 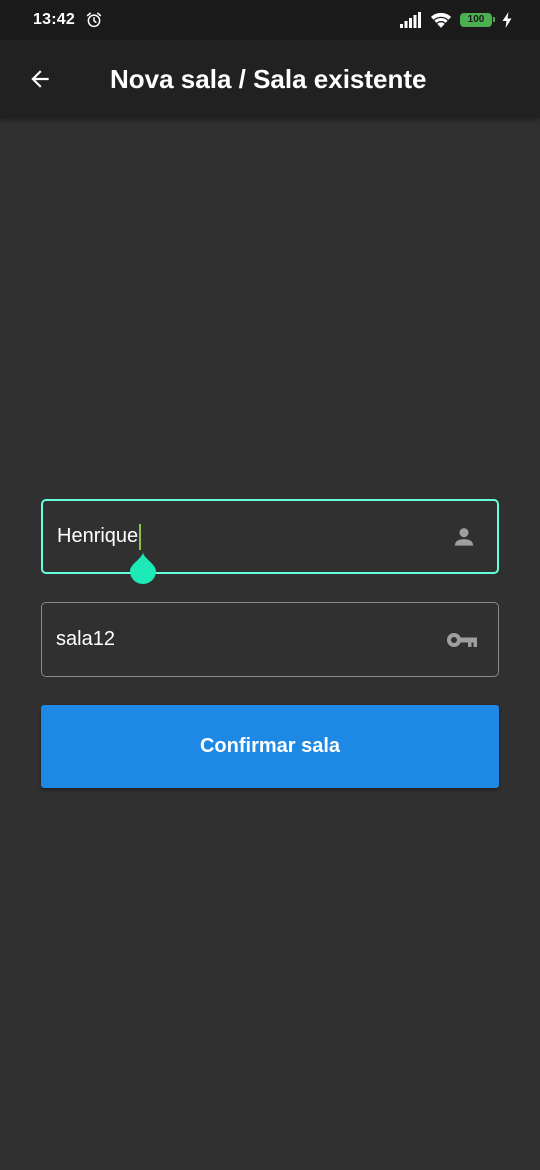 I want to click on status-bar: 13:42 100, so click(x=270, y=20).